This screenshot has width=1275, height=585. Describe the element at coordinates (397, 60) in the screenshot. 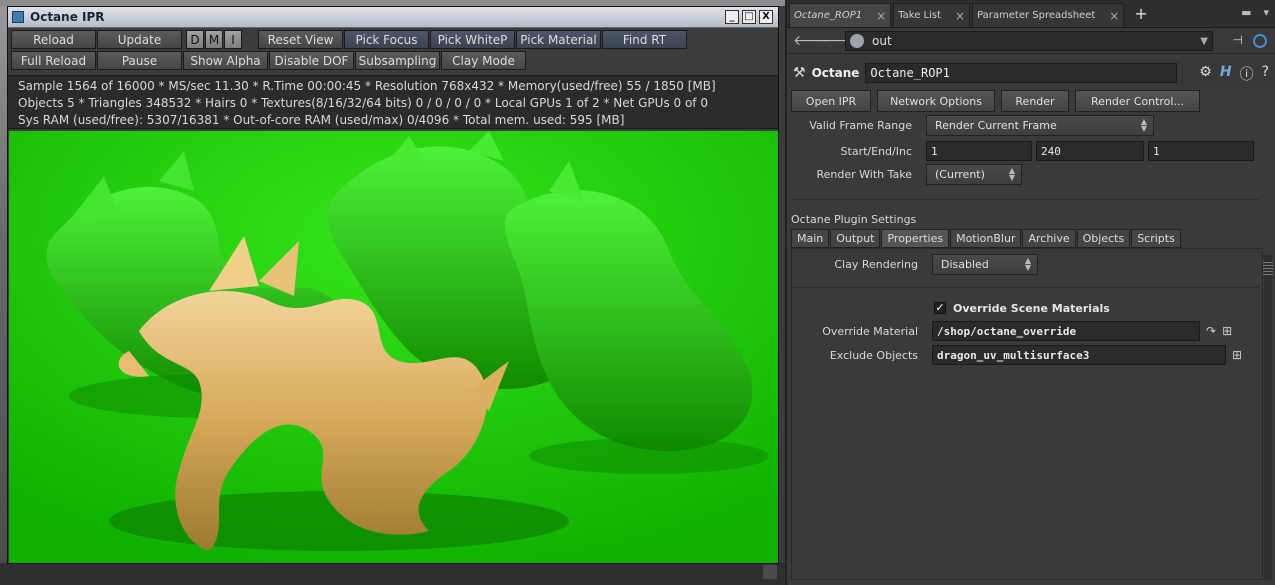

I see `subsampling-button: Subsampling` at that location.